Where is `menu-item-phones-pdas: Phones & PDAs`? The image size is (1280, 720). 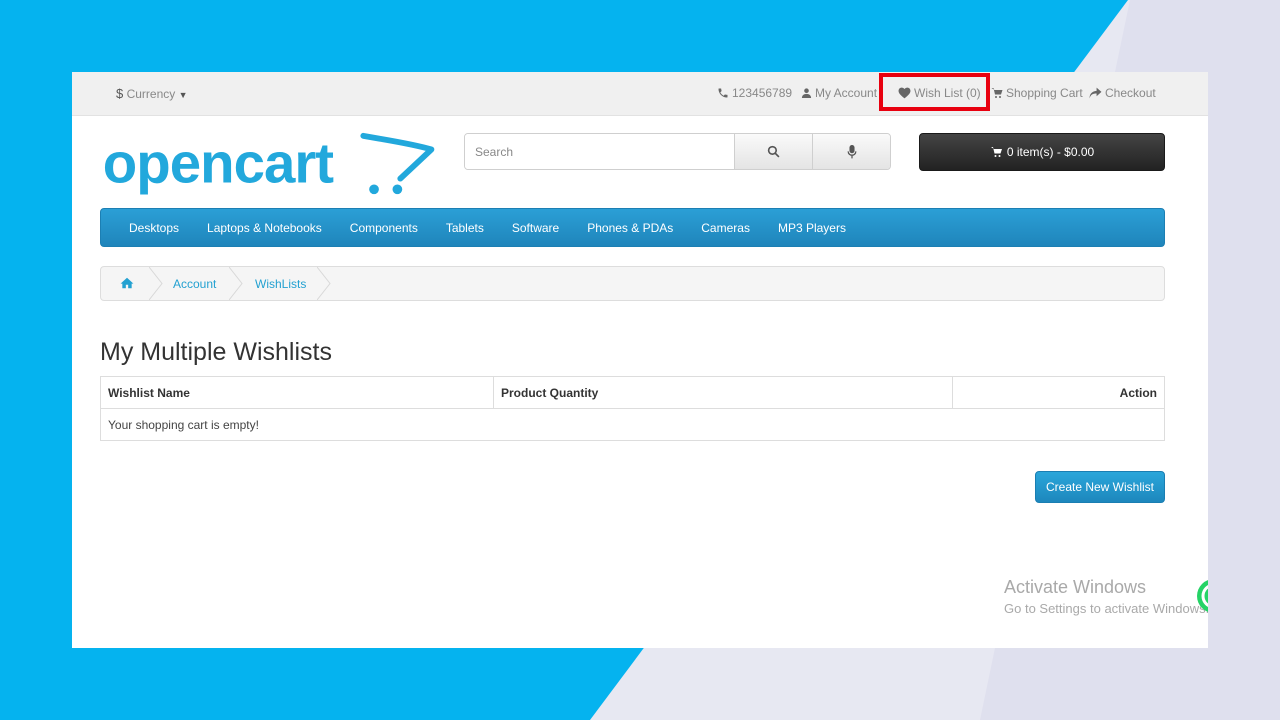 menu-item-phones-pdas: Phones & PDAs is located at coordinates (630, 228).